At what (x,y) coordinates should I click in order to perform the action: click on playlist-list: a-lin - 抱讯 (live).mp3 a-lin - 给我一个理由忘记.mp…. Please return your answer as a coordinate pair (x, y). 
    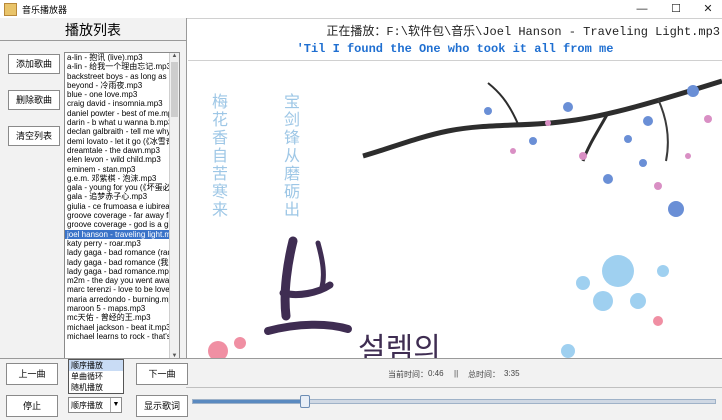
    Looking at the image, I should click on (122, 207).